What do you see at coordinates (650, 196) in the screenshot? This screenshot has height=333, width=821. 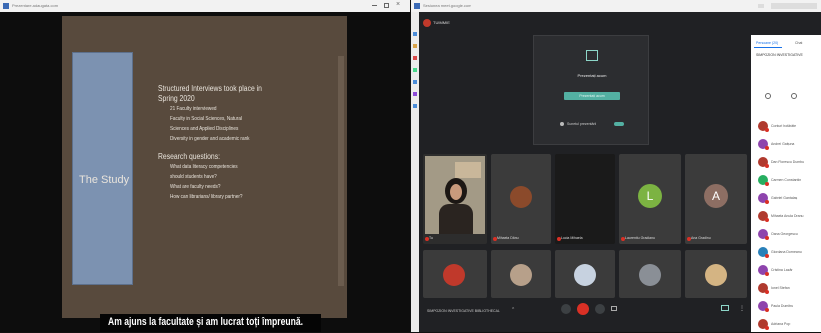 I see `participant-letter-avatar: L` at bounding box center [650, 196].